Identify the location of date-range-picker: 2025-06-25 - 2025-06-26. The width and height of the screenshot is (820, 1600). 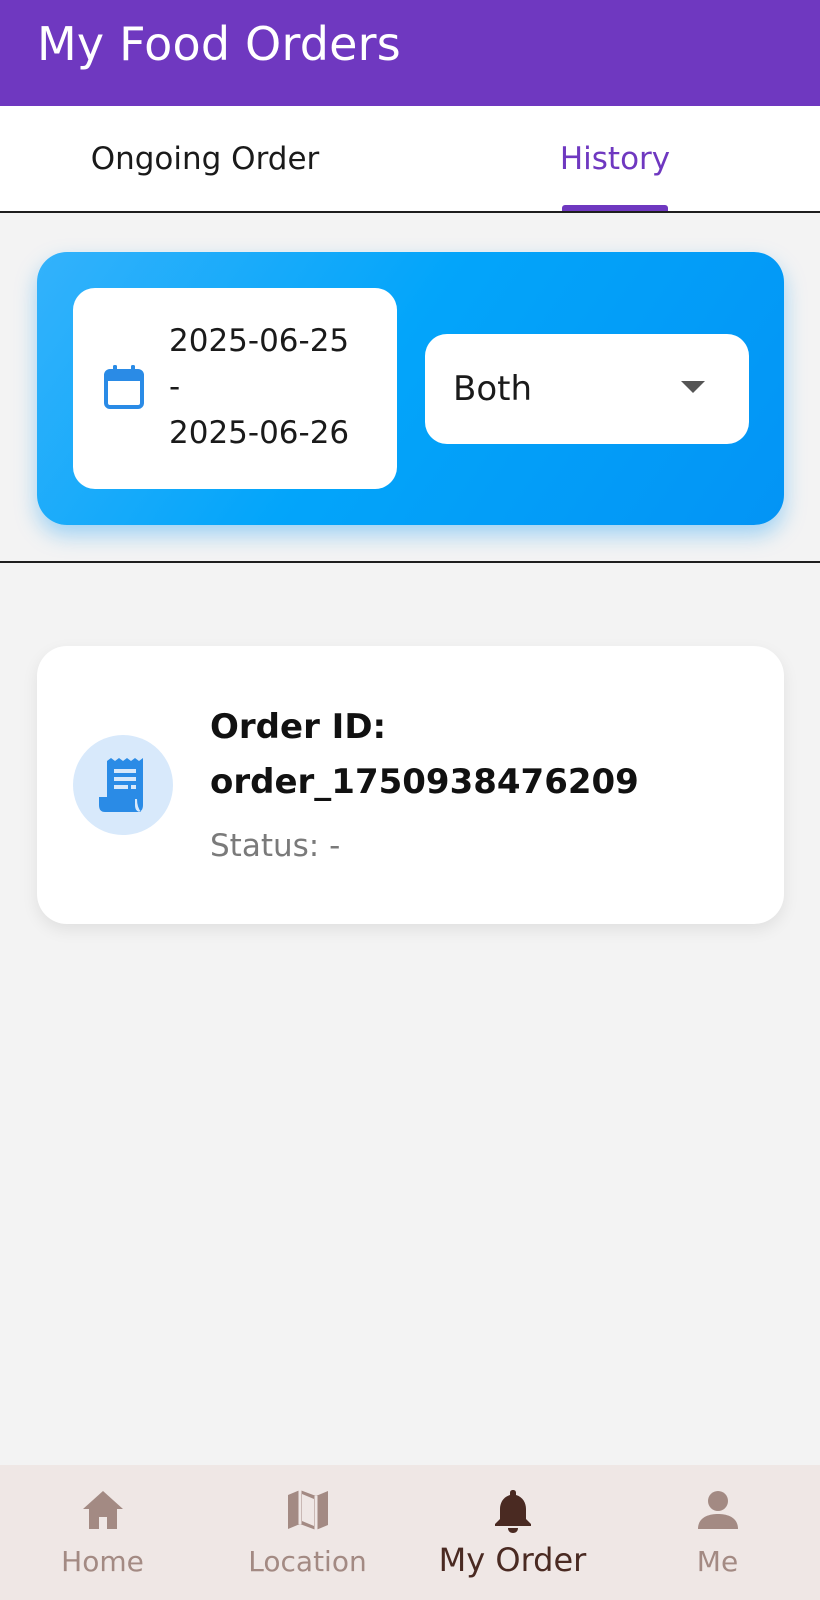
(235, 388).